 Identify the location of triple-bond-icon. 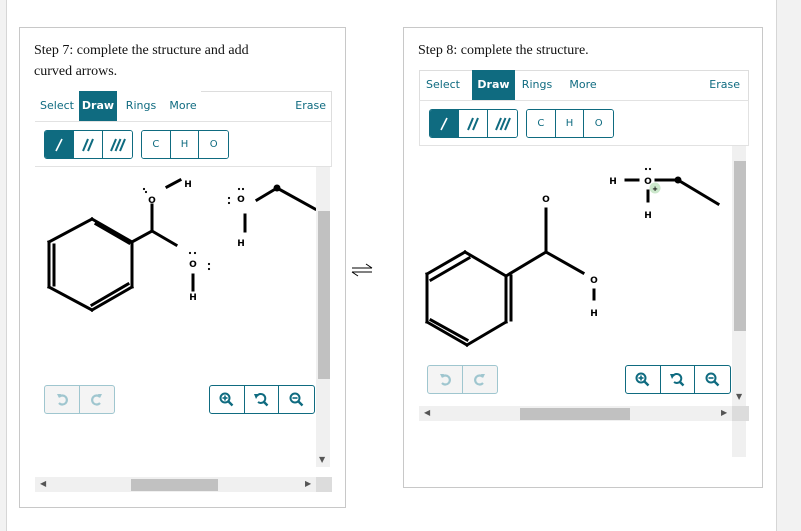
(502, 123).